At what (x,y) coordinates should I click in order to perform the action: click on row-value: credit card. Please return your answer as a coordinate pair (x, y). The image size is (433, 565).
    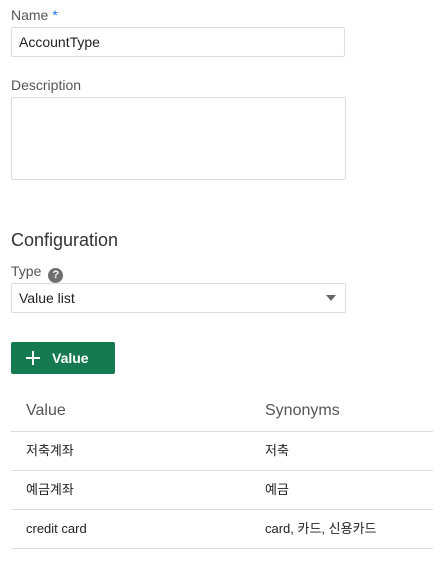
    Looking at the image, I should click on (56, 528).